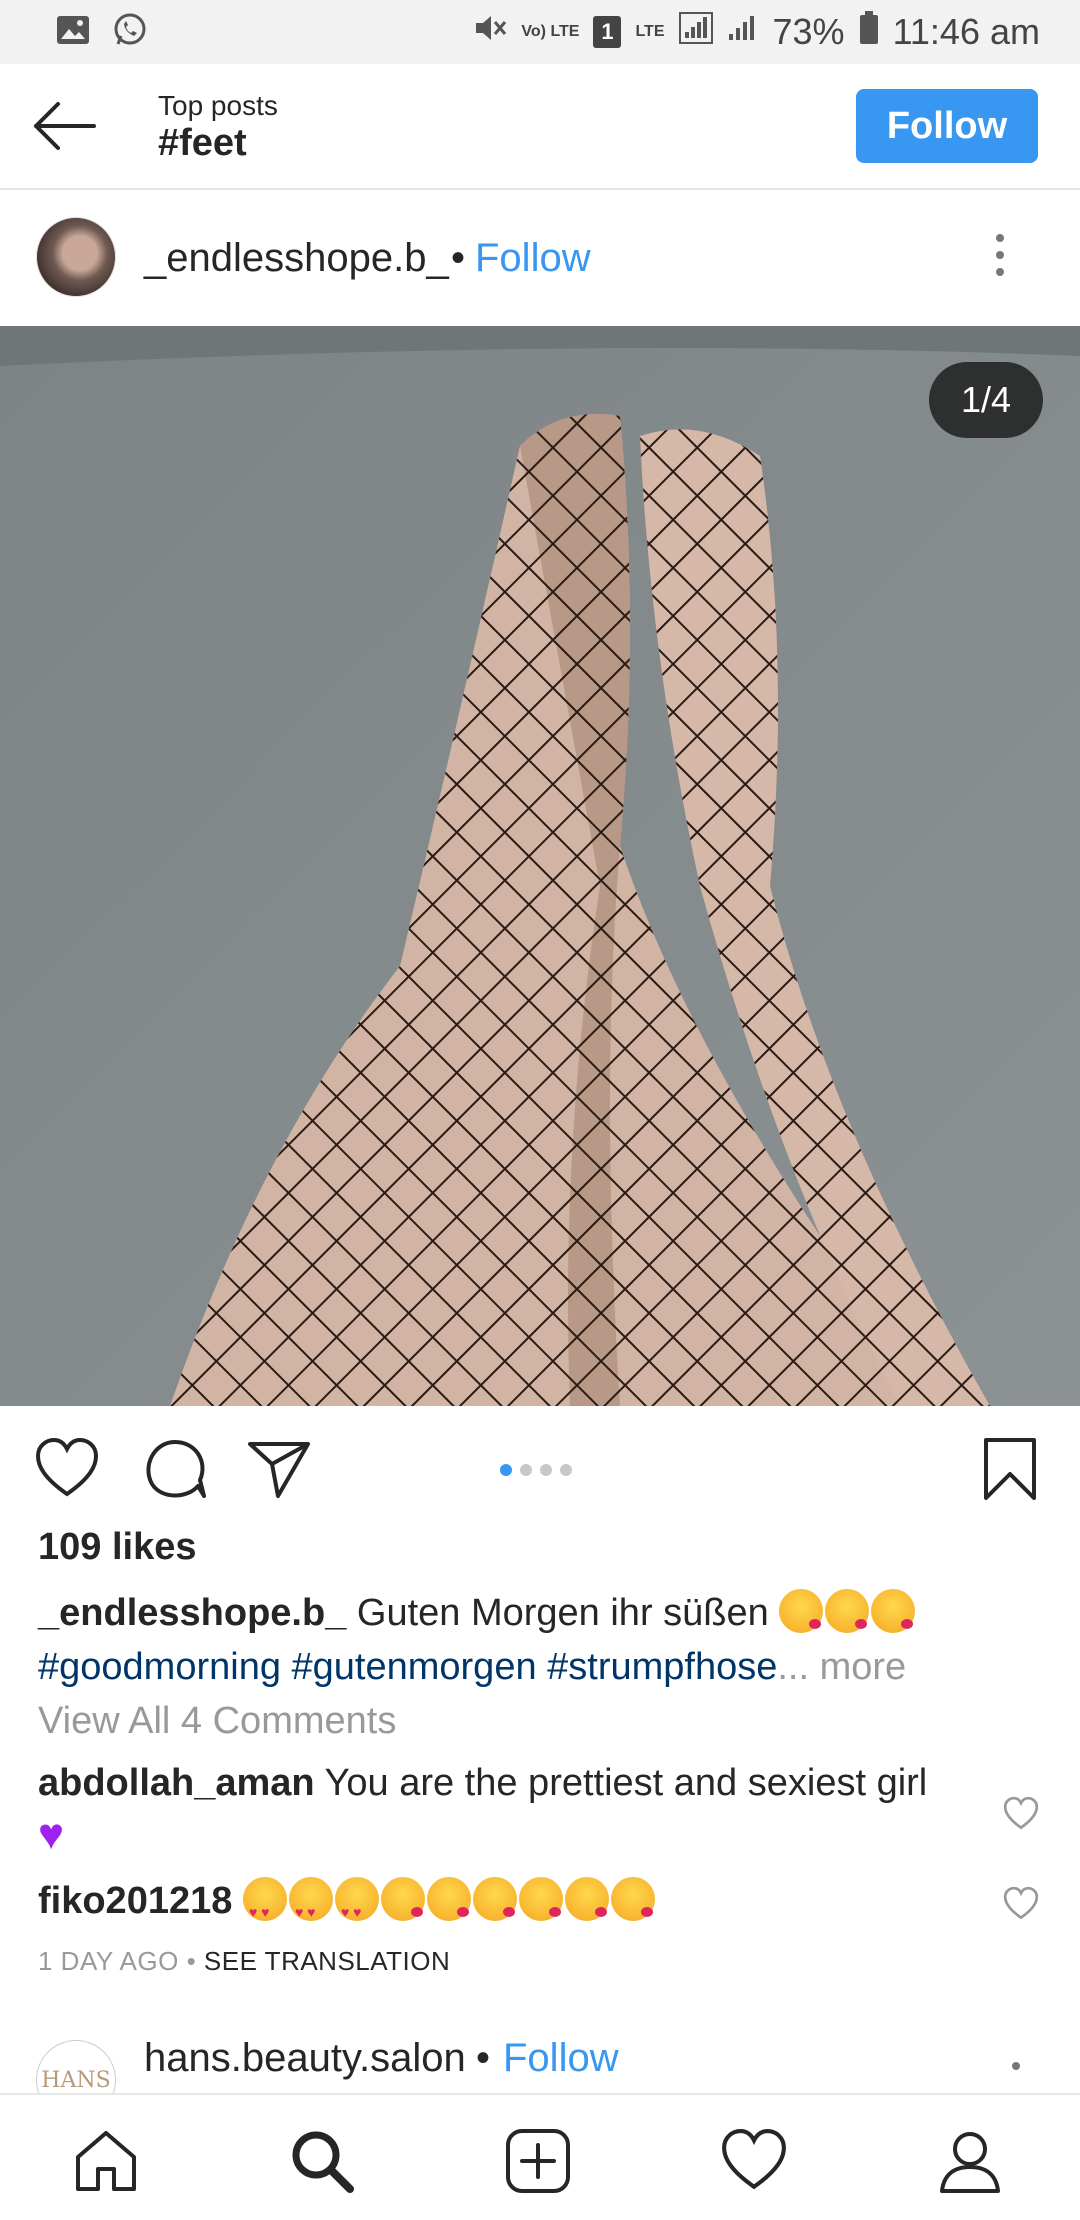 The height and width of the screenshot is (2220, 1080). I want to click on more-options-icon, so click(1000, 255).